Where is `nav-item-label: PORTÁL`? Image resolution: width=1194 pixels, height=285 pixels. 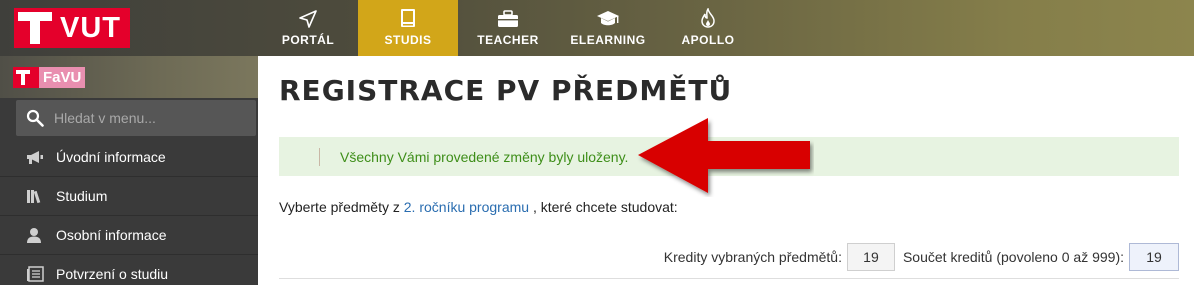 nav-item-label: PORTÁL is located at coordinates (308, 40).